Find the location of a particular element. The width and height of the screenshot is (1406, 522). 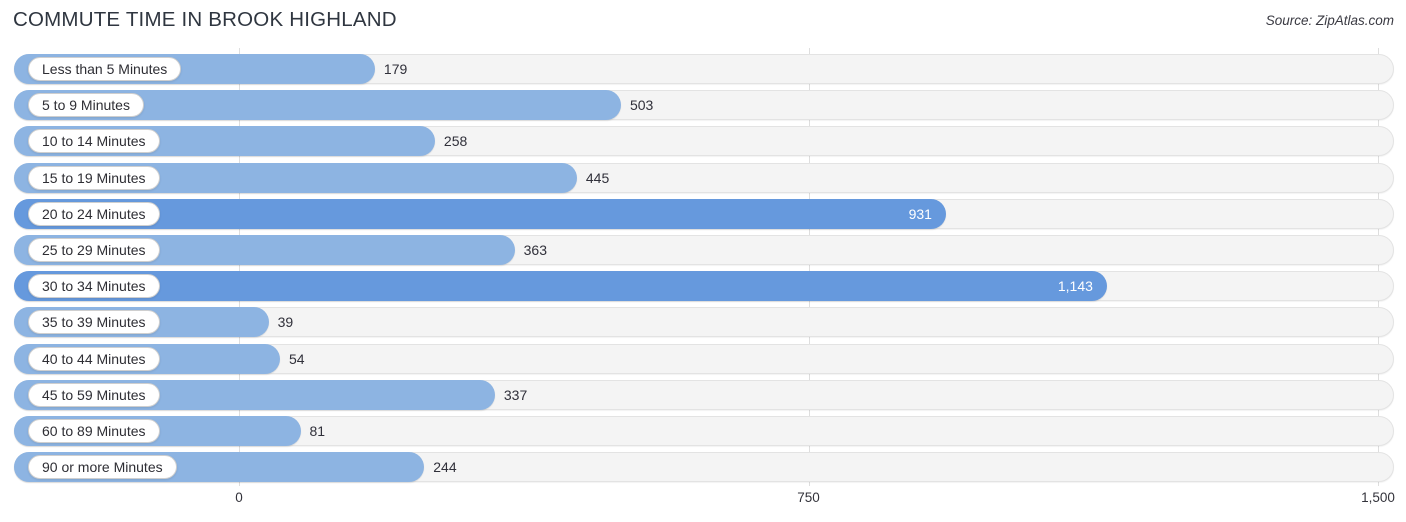

bar-category-label: Less than 5 Minutes is located at coordinates (105, 69).